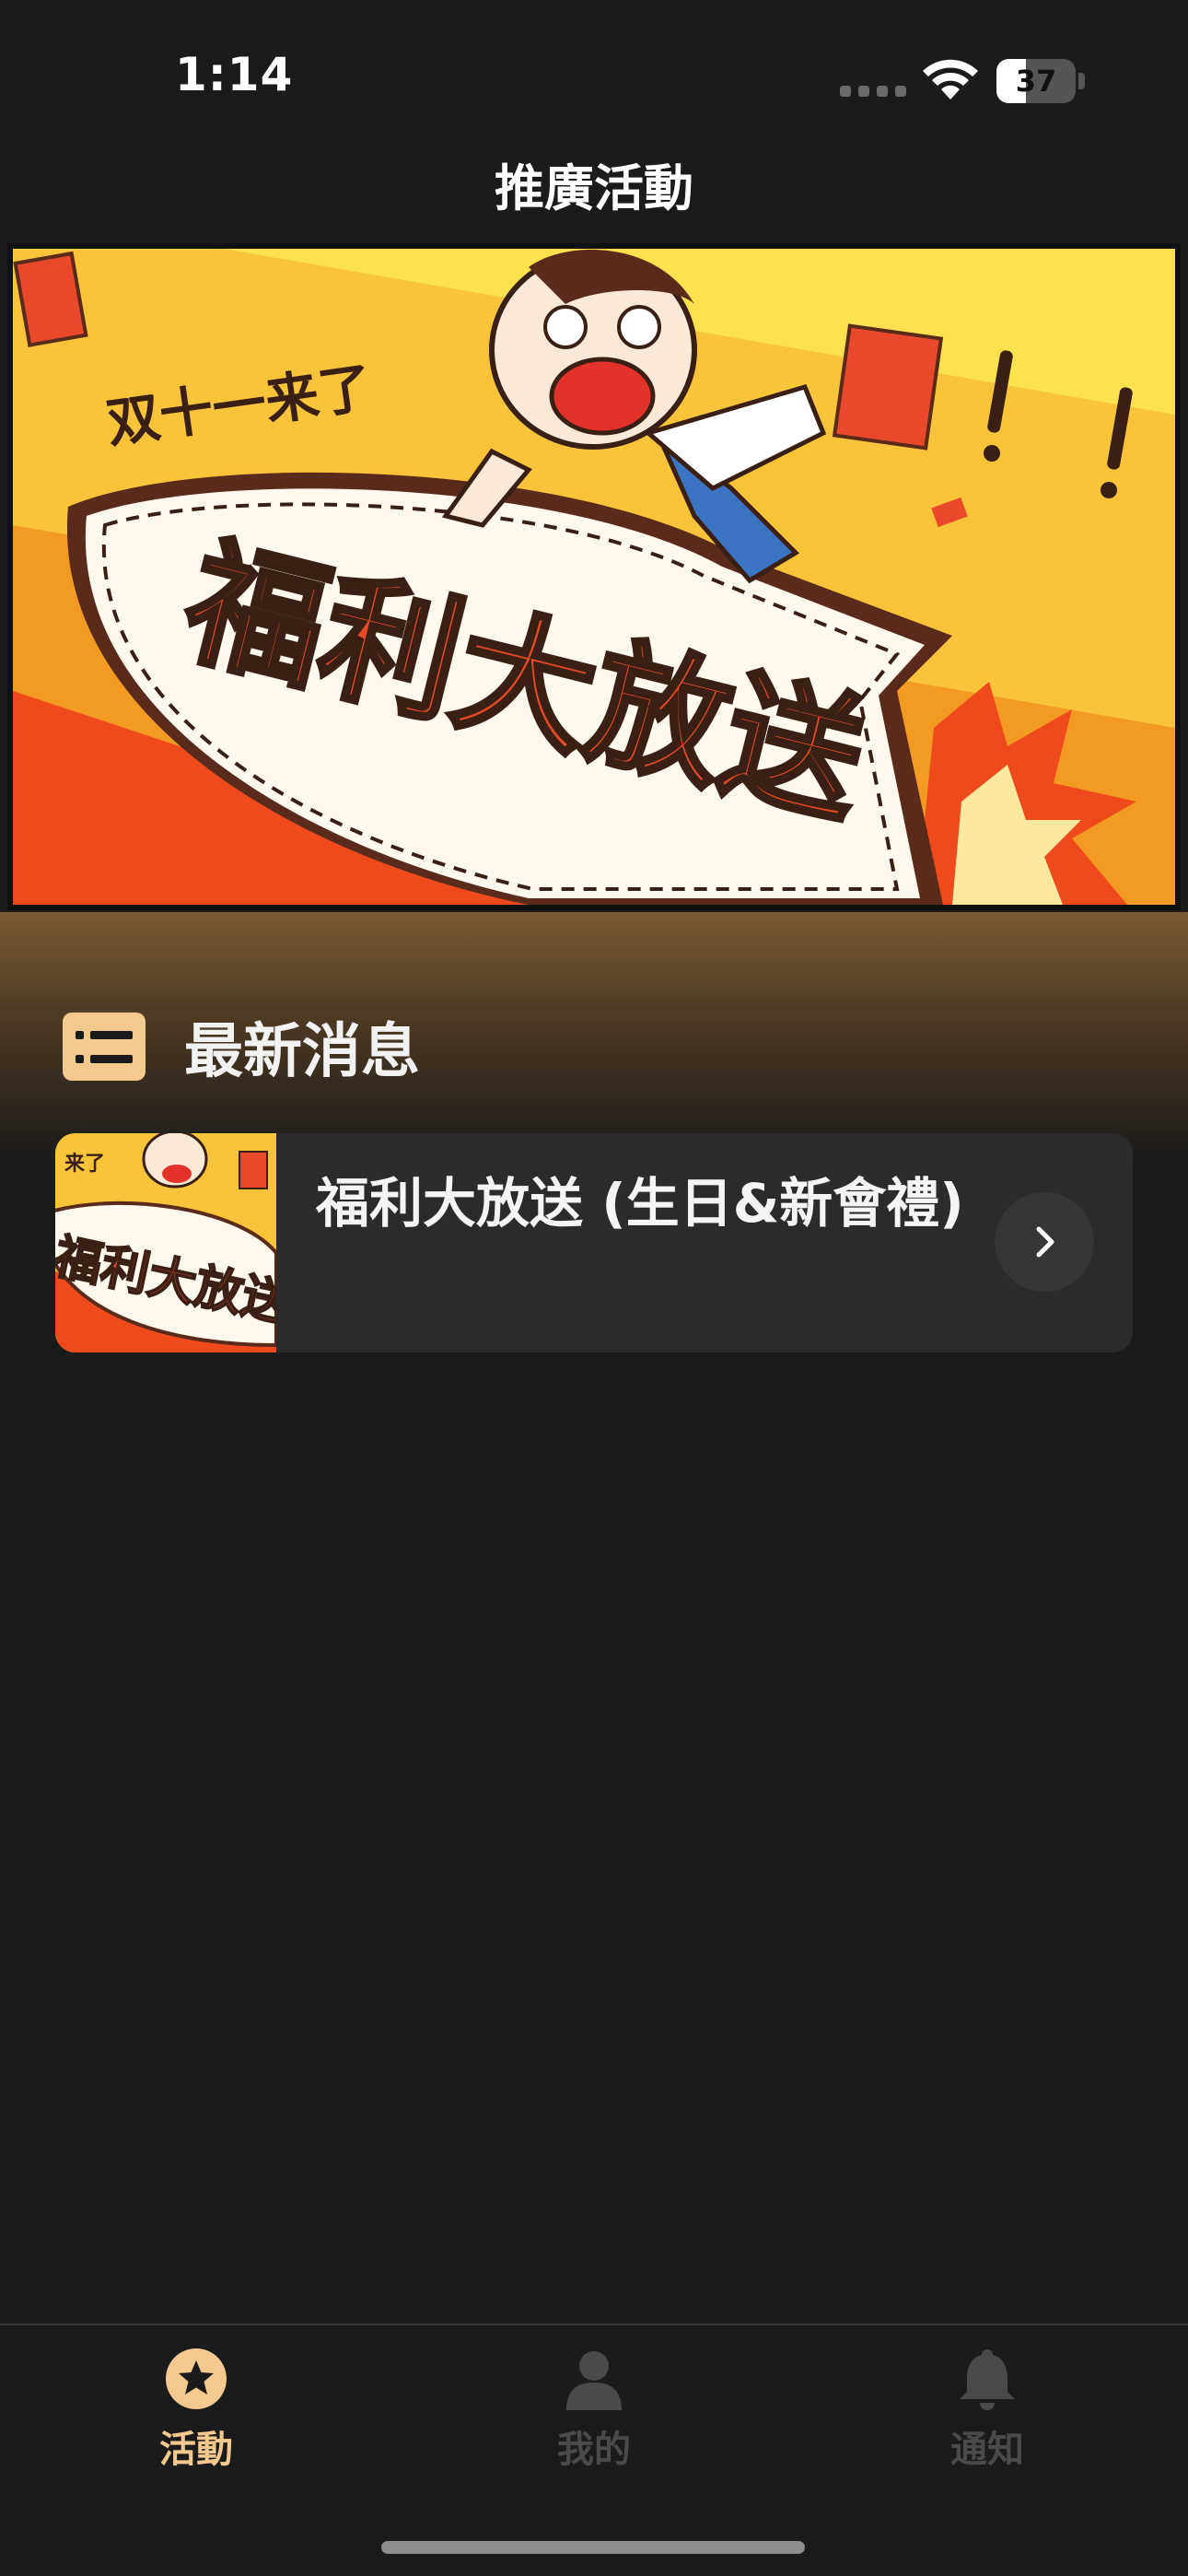 The width and height of the screenshot is (1188, 2576). I want to click on person-icon, so click(594, 2380).